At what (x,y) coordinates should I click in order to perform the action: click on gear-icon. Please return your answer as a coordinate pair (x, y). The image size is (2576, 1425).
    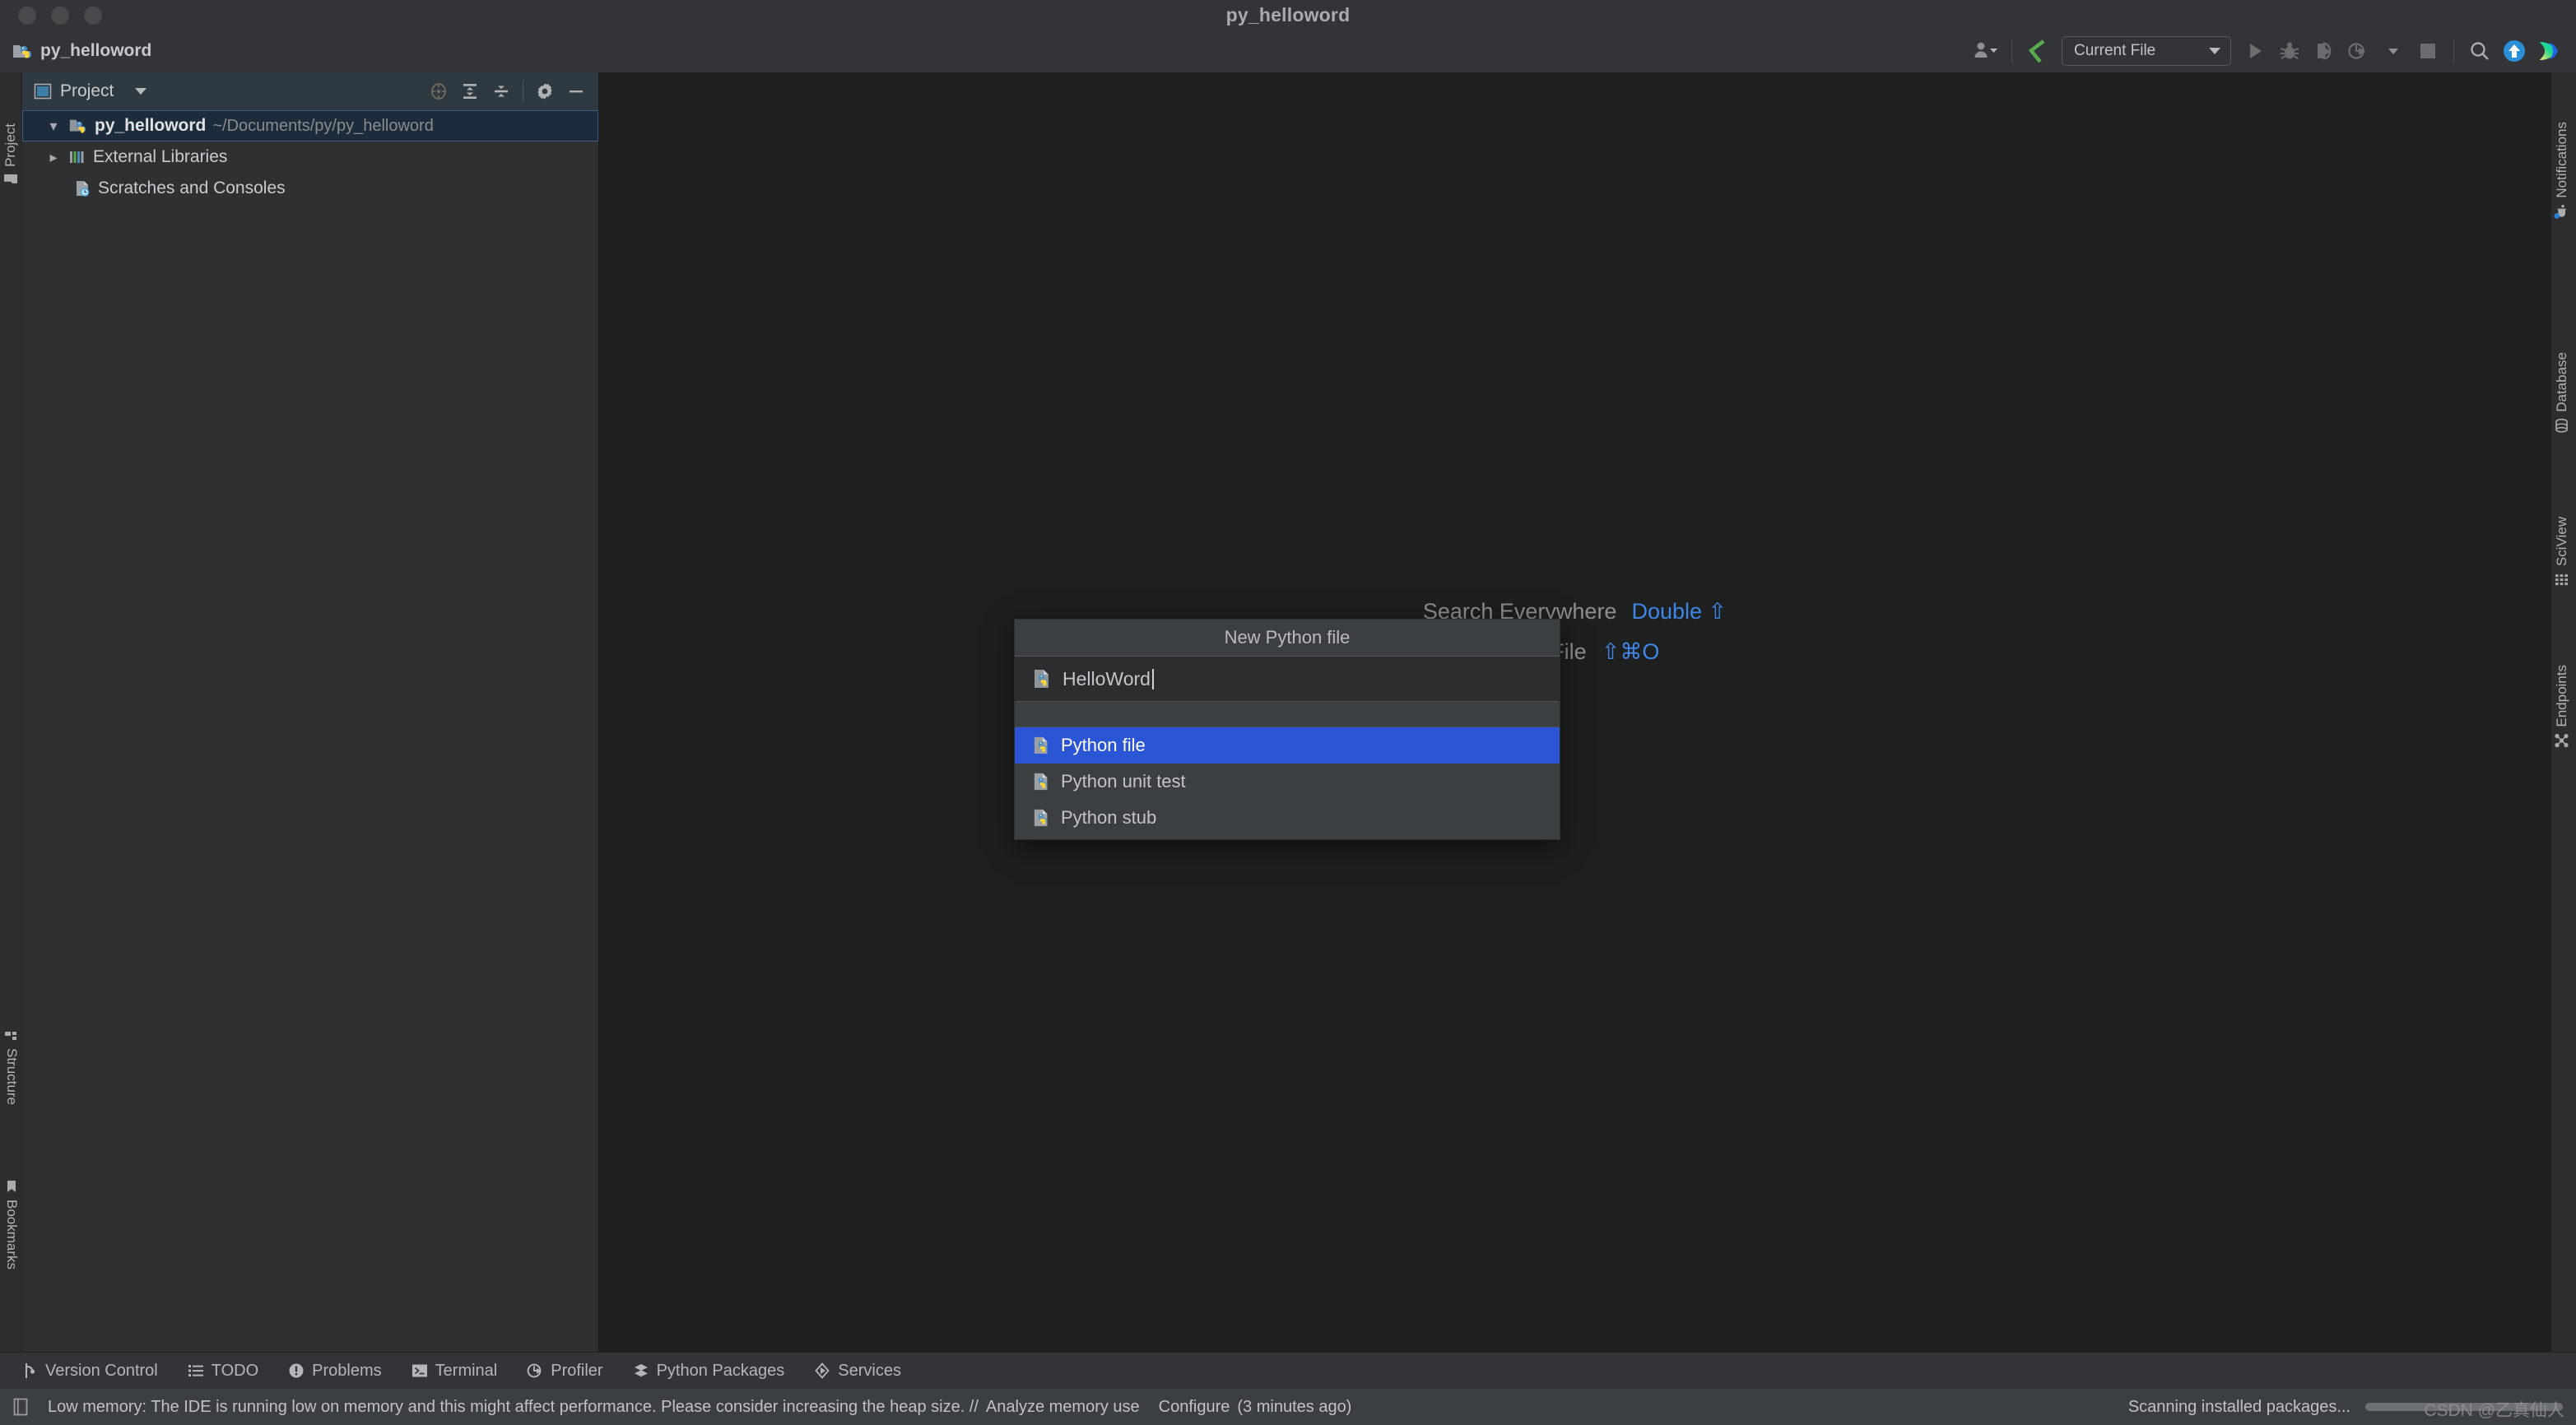
    Looking at the image, I should click on (544, 91).